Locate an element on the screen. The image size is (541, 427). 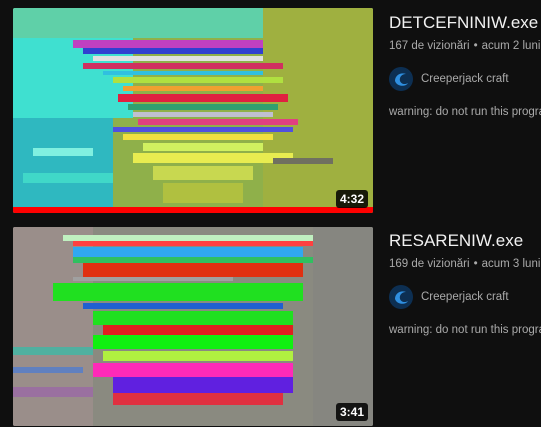
video-title: RESARENIW.exe is located at coordinates (456, 241).